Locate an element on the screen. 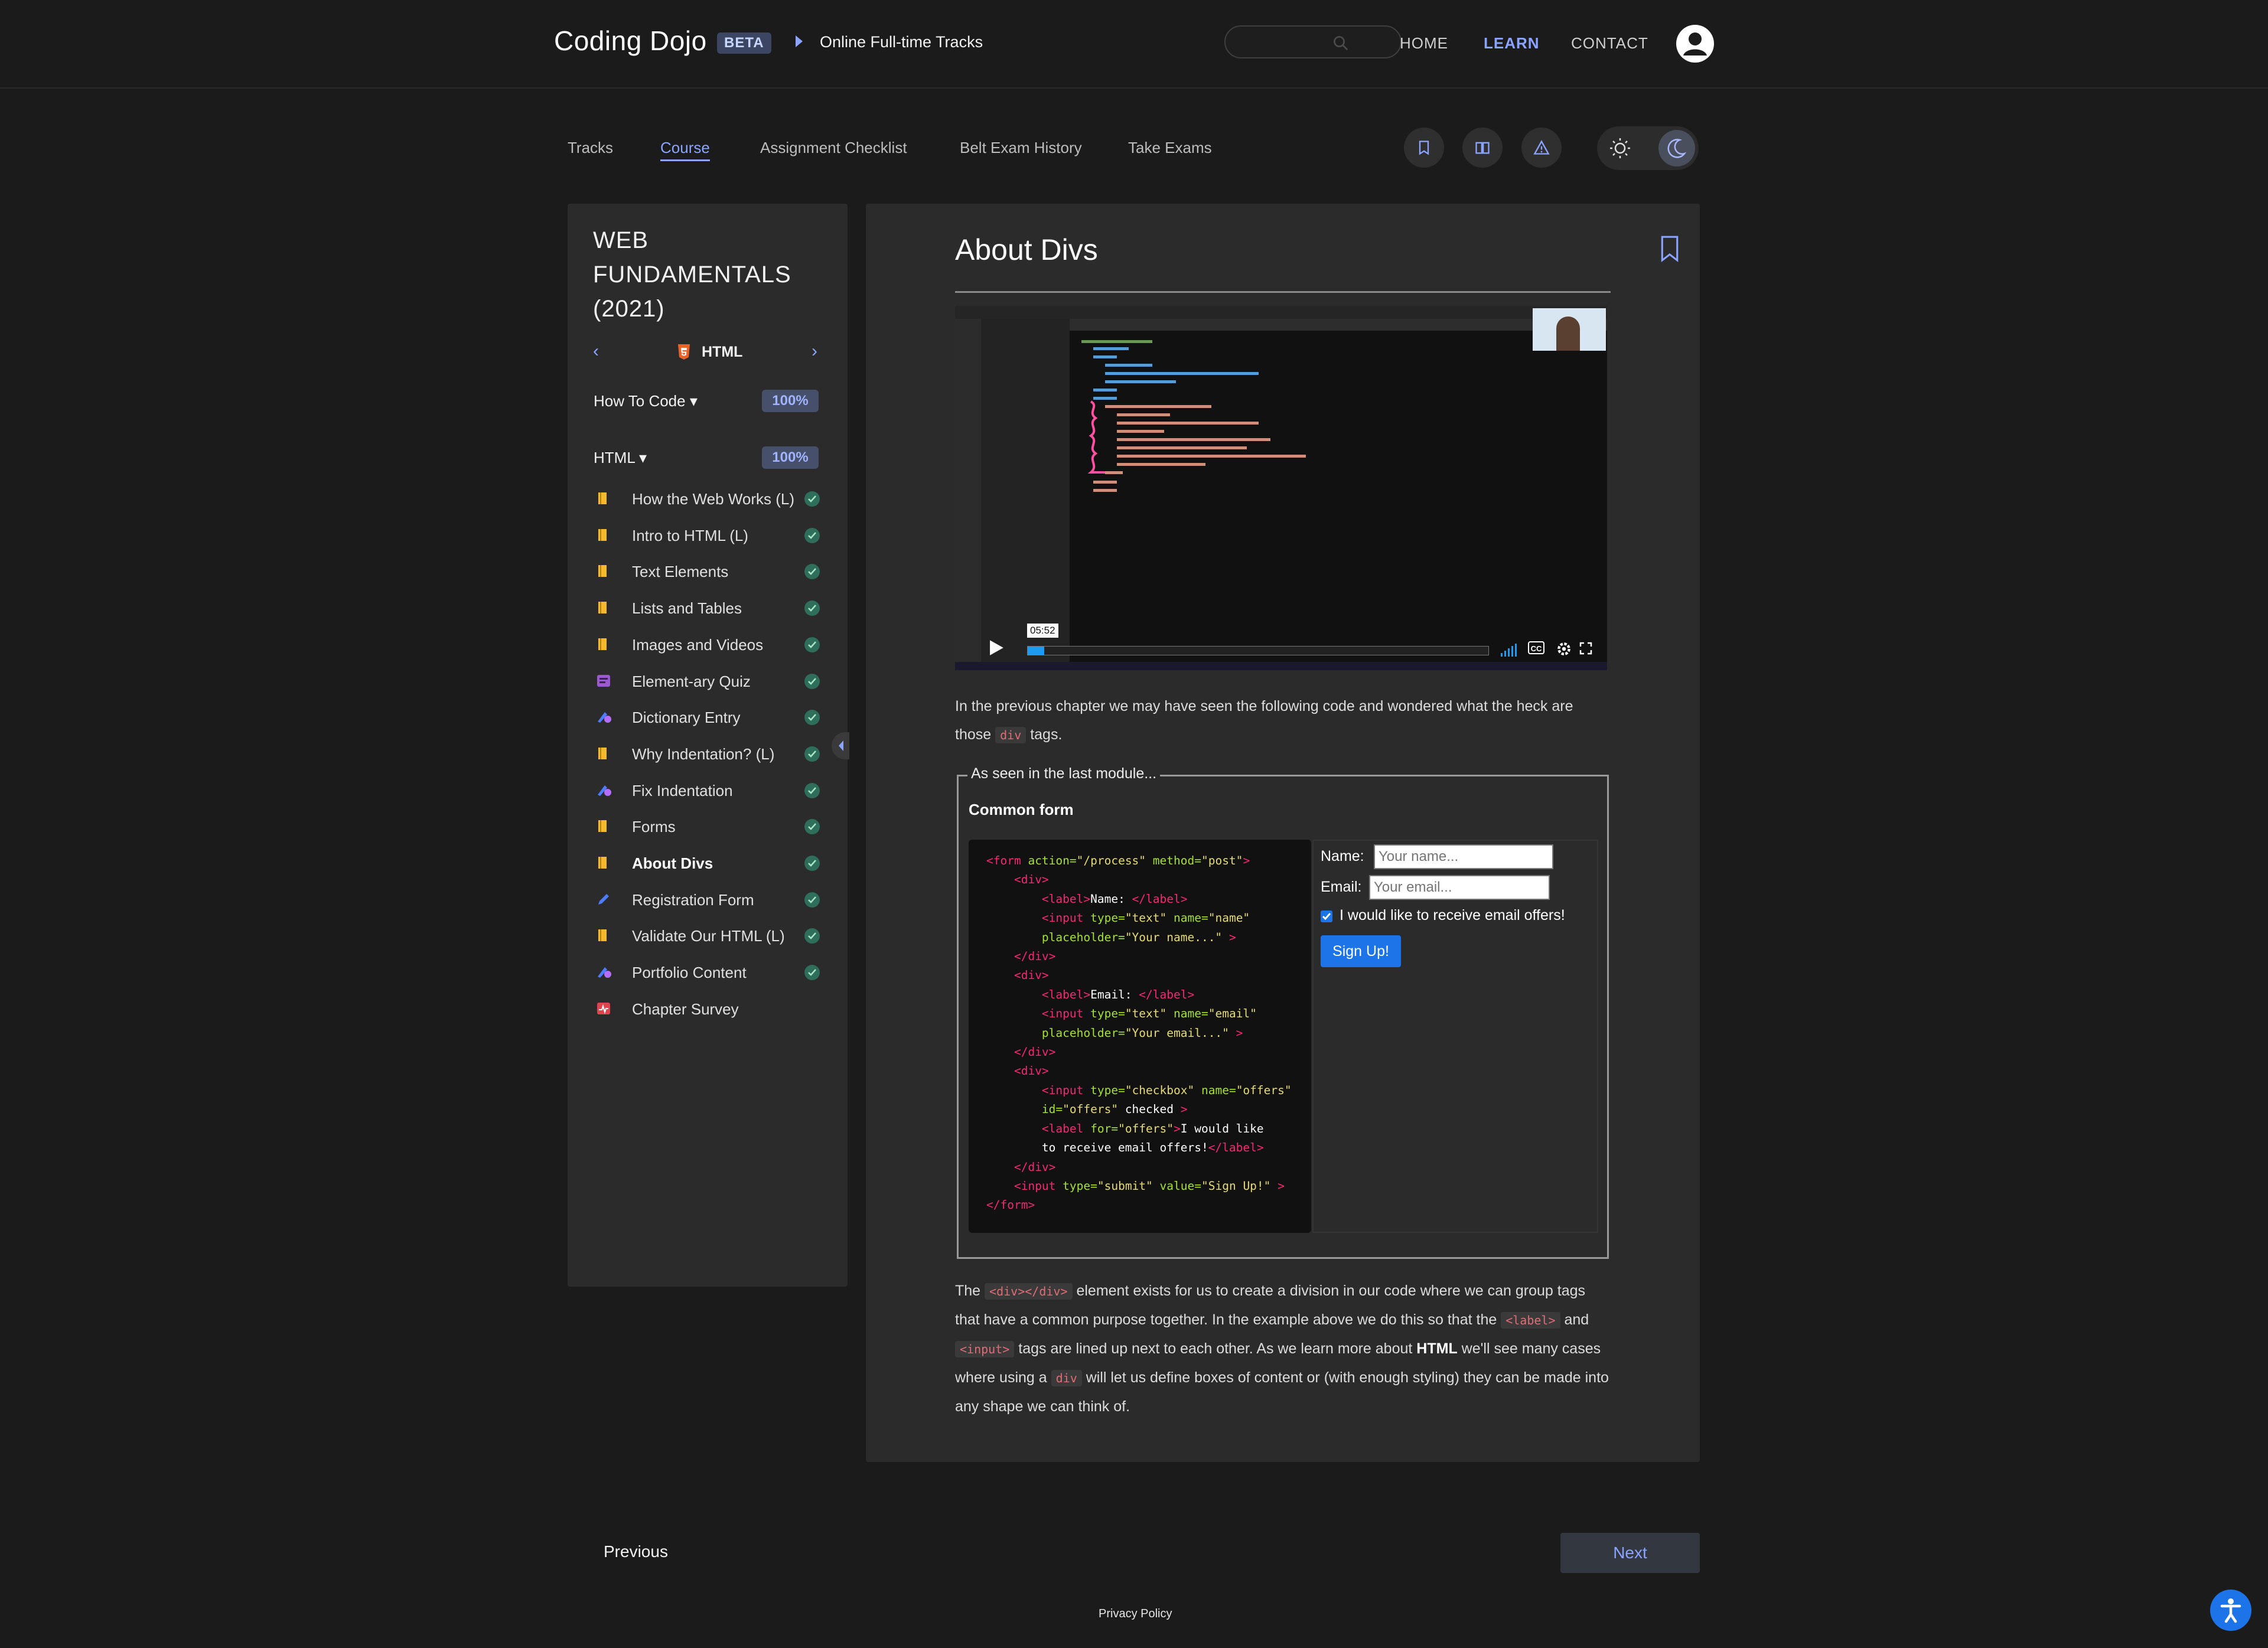  sidebar-lesson-item: Why Indentation? (L) is located at coordinates (710, 753).